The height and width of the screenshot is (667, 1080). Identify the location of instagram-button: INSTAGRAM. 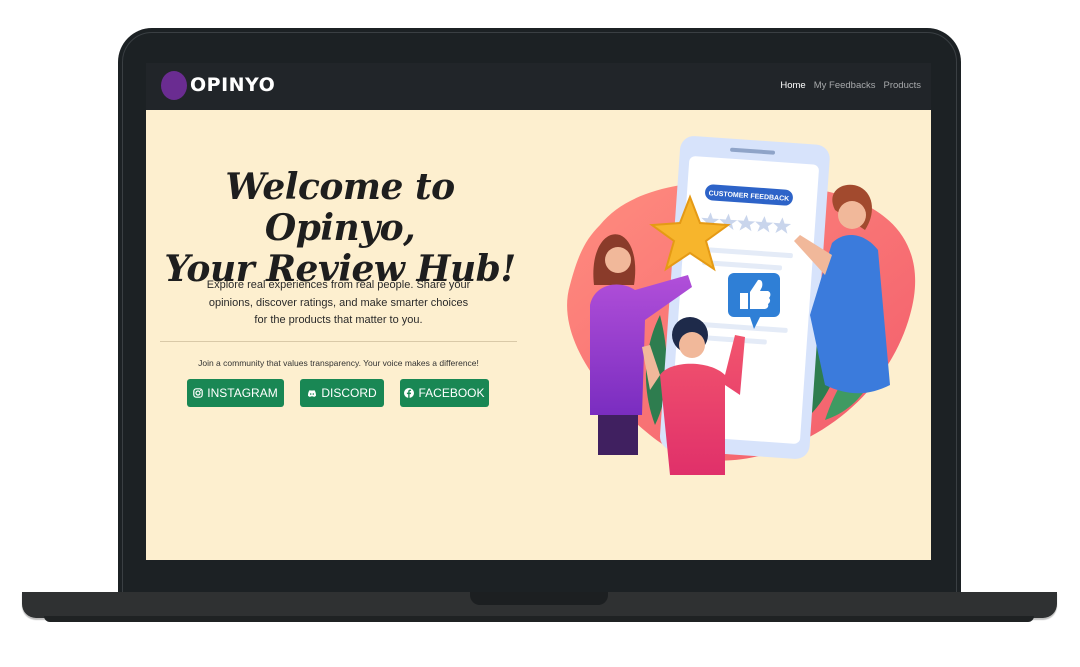
(235, 393).